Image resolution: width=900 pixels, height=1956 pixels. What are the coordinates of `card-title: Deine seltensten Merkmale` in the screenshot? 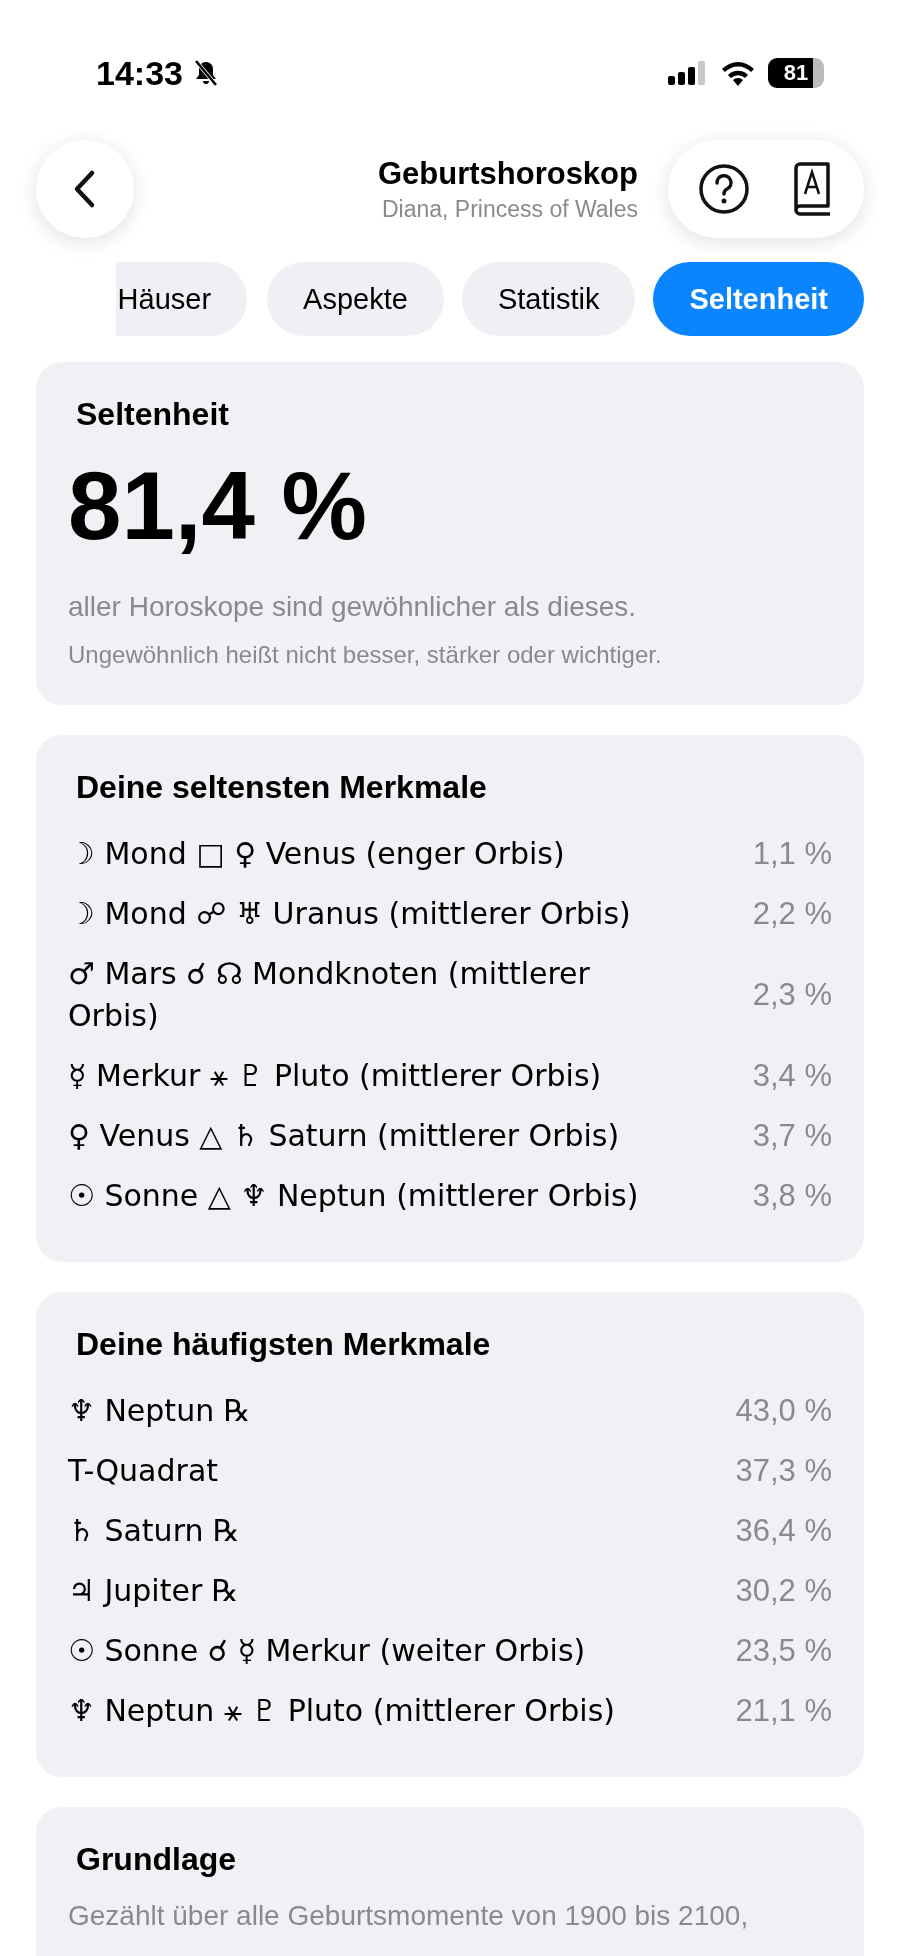 It's located at (281, 787).